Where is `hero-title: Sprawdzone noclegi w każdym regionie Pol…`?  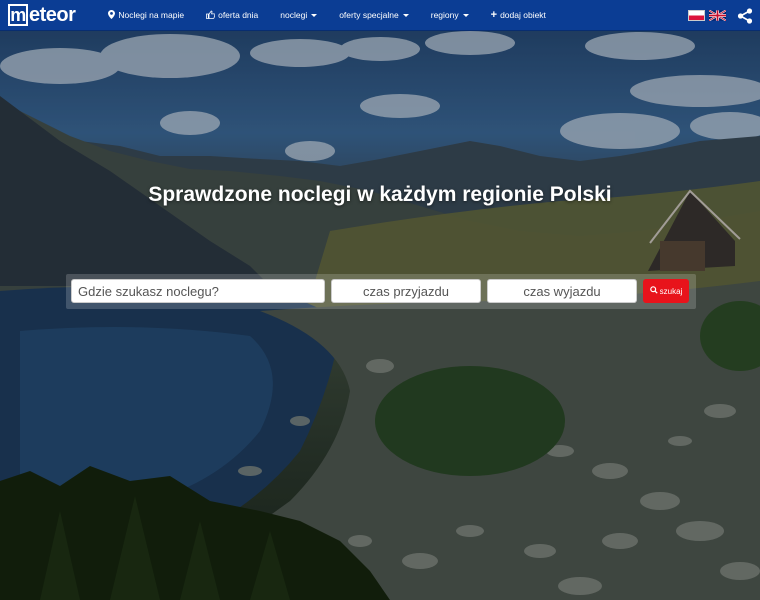
hero-title: Sprawdzone noclegi w każdym regionie Pol… is located at coordinates (380, 194).